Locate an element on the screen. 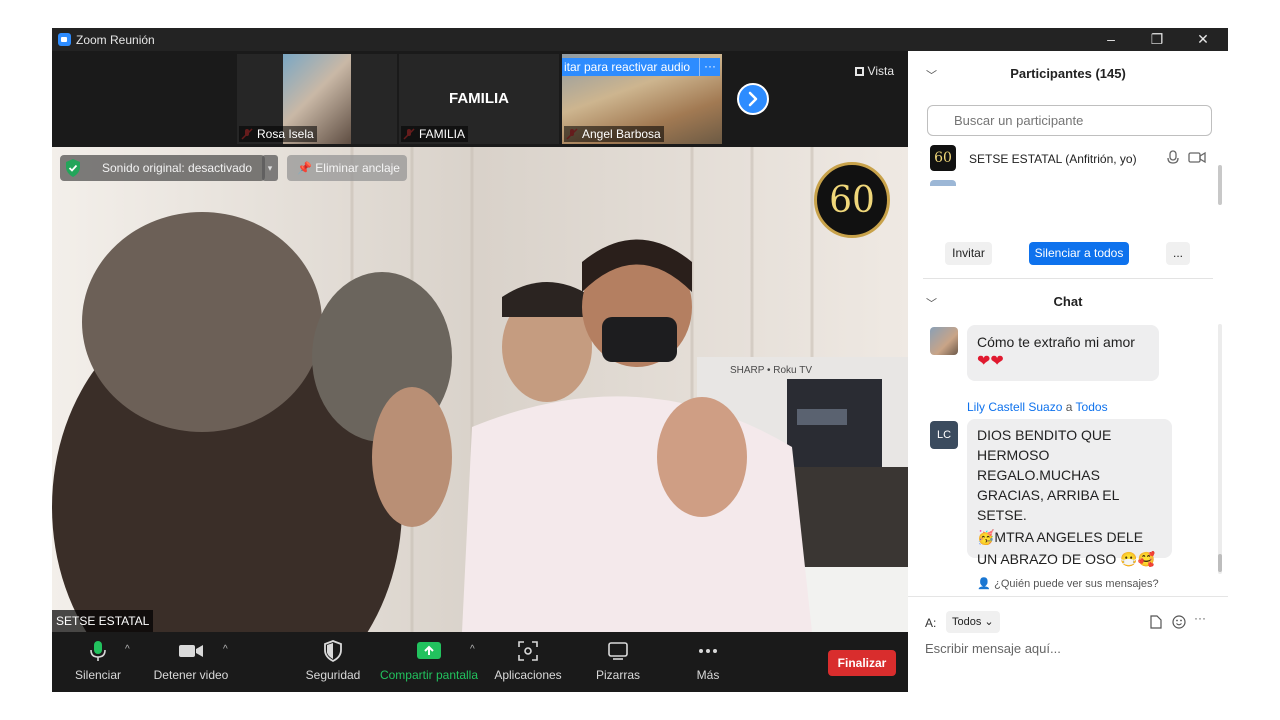 This screenshot has height=720, width=1280. mute-button: Silenciar is located at coordinates (100, 661).